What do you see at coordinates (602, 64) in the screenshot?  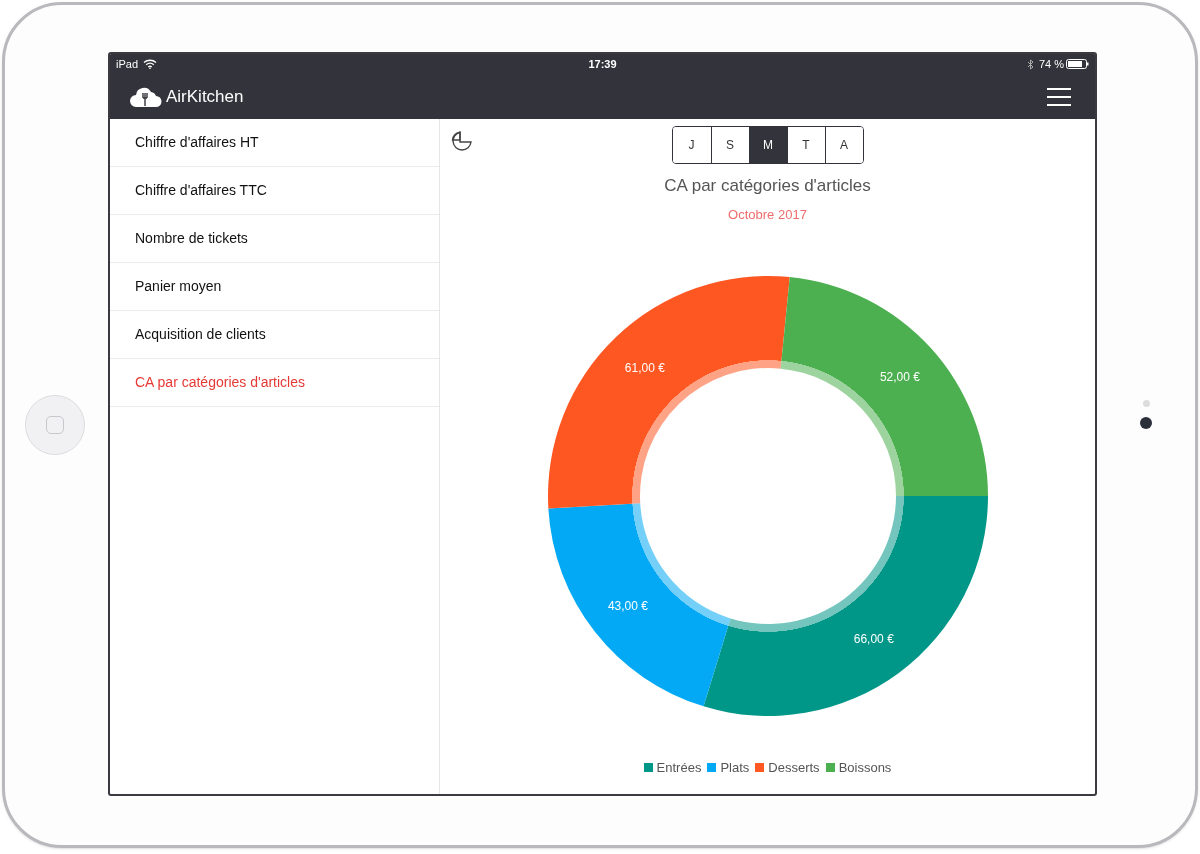 I see `clock: 17:39` at bounding box center [602, 64].